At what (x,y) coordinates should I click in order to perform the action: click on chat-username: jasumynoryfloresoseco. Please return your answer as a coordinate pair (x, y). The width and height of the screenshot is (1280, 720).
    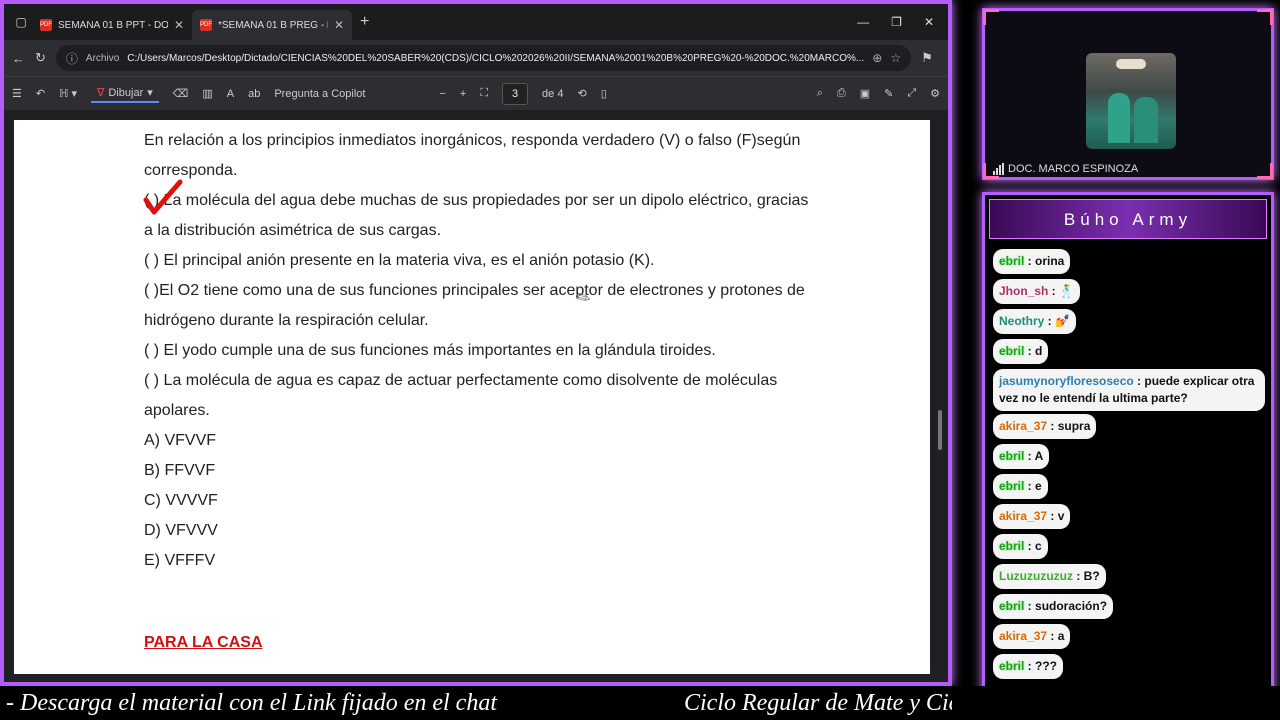
    Looking at the image, I should click on (1066, 381).